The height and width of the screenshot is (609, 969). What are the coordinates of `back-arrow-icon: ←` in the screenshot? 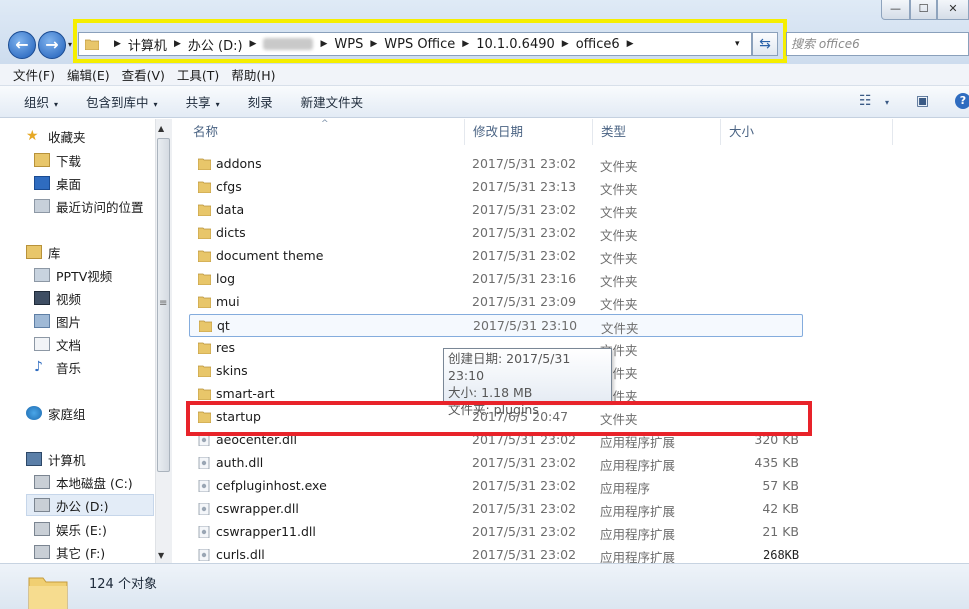 It's located at (22, 44).